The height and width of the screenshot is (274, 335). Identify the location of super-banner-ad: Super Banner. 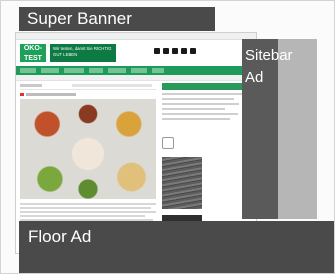
(117, 19).